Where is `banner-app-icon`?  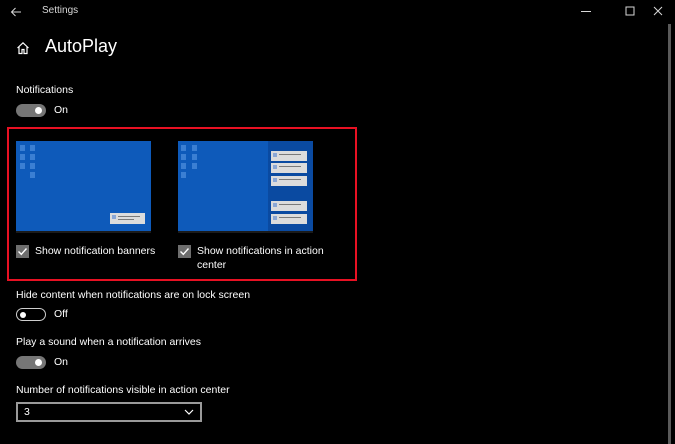 banner-app-icon is located at coordinates (114, 217).